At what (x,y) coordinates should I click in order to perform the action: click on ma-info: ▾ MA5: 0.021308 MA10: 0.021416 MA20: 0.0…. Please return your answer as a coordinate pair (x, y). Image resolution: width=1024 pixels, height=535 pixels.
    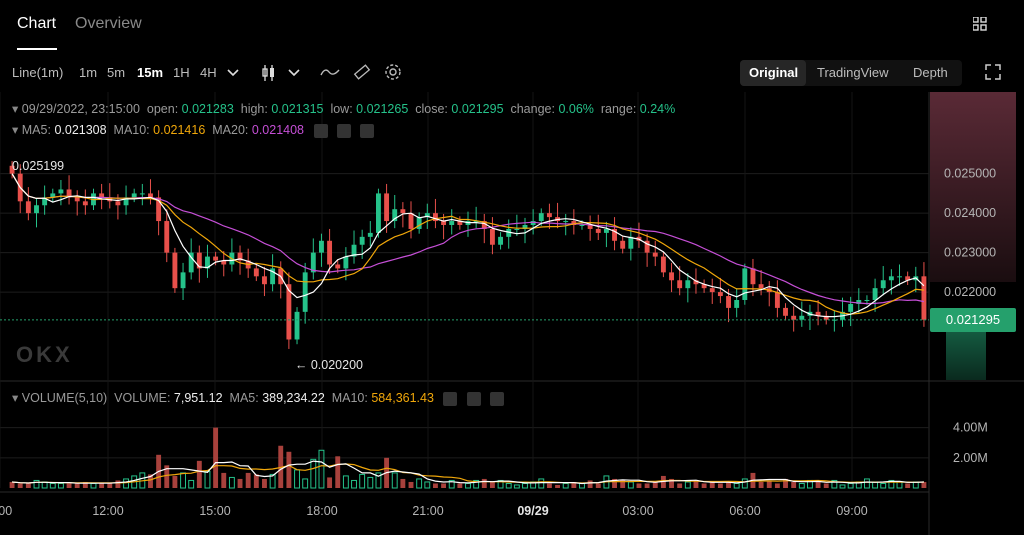
    Looking at the image, I should click on (193, 130).